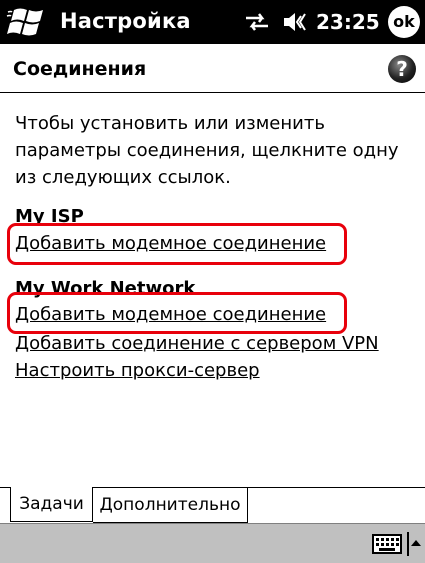  I want to click on page-title: Соединения, so click(80, 69).